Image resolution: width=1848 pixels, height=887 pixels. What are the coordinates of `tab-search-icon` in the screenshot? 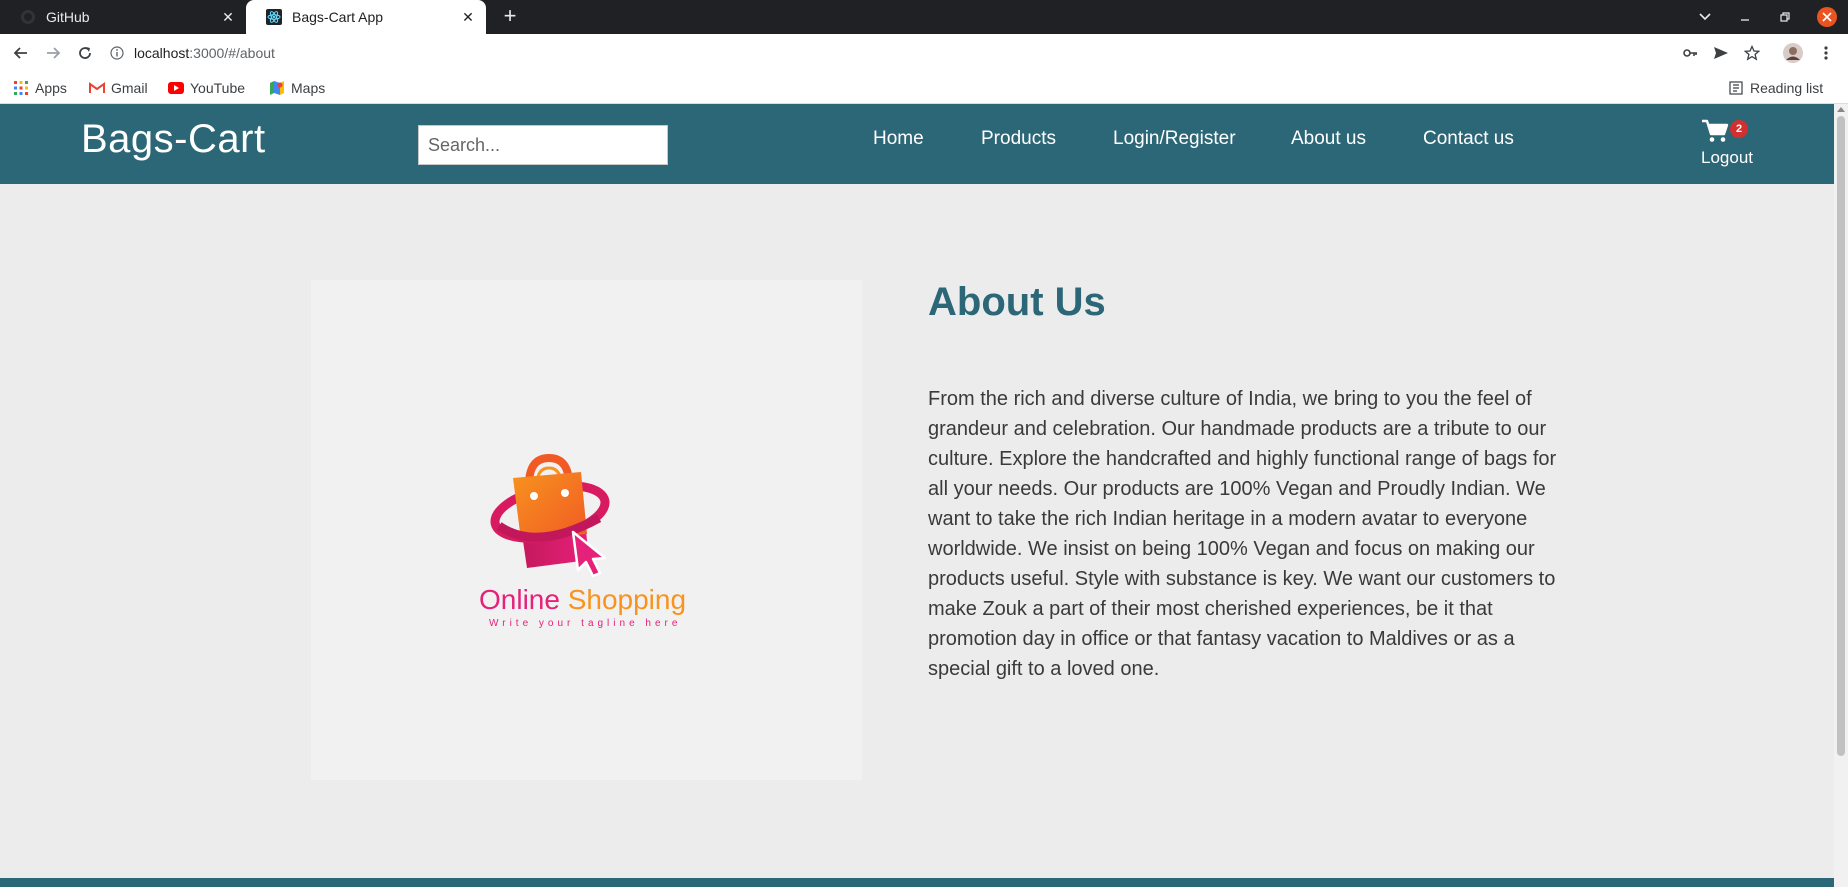 It's located at (1705, 17).